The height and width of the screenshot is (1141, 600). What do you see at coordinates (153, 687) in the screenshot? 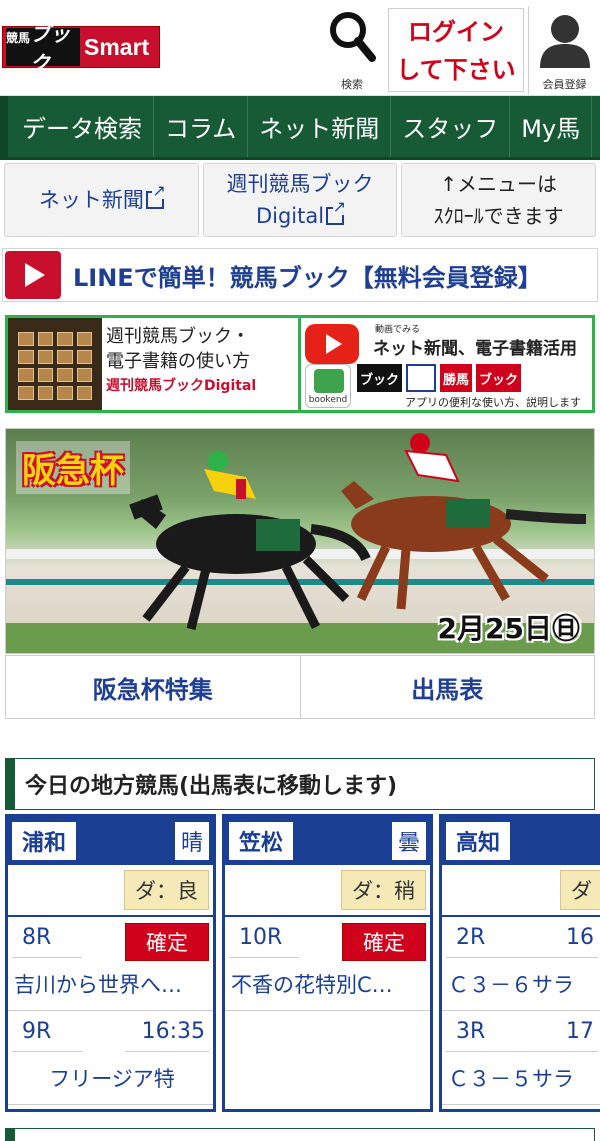
I see `hankyu-hai-special-link: 阪急杯特集` at bounding box center [153, 687].